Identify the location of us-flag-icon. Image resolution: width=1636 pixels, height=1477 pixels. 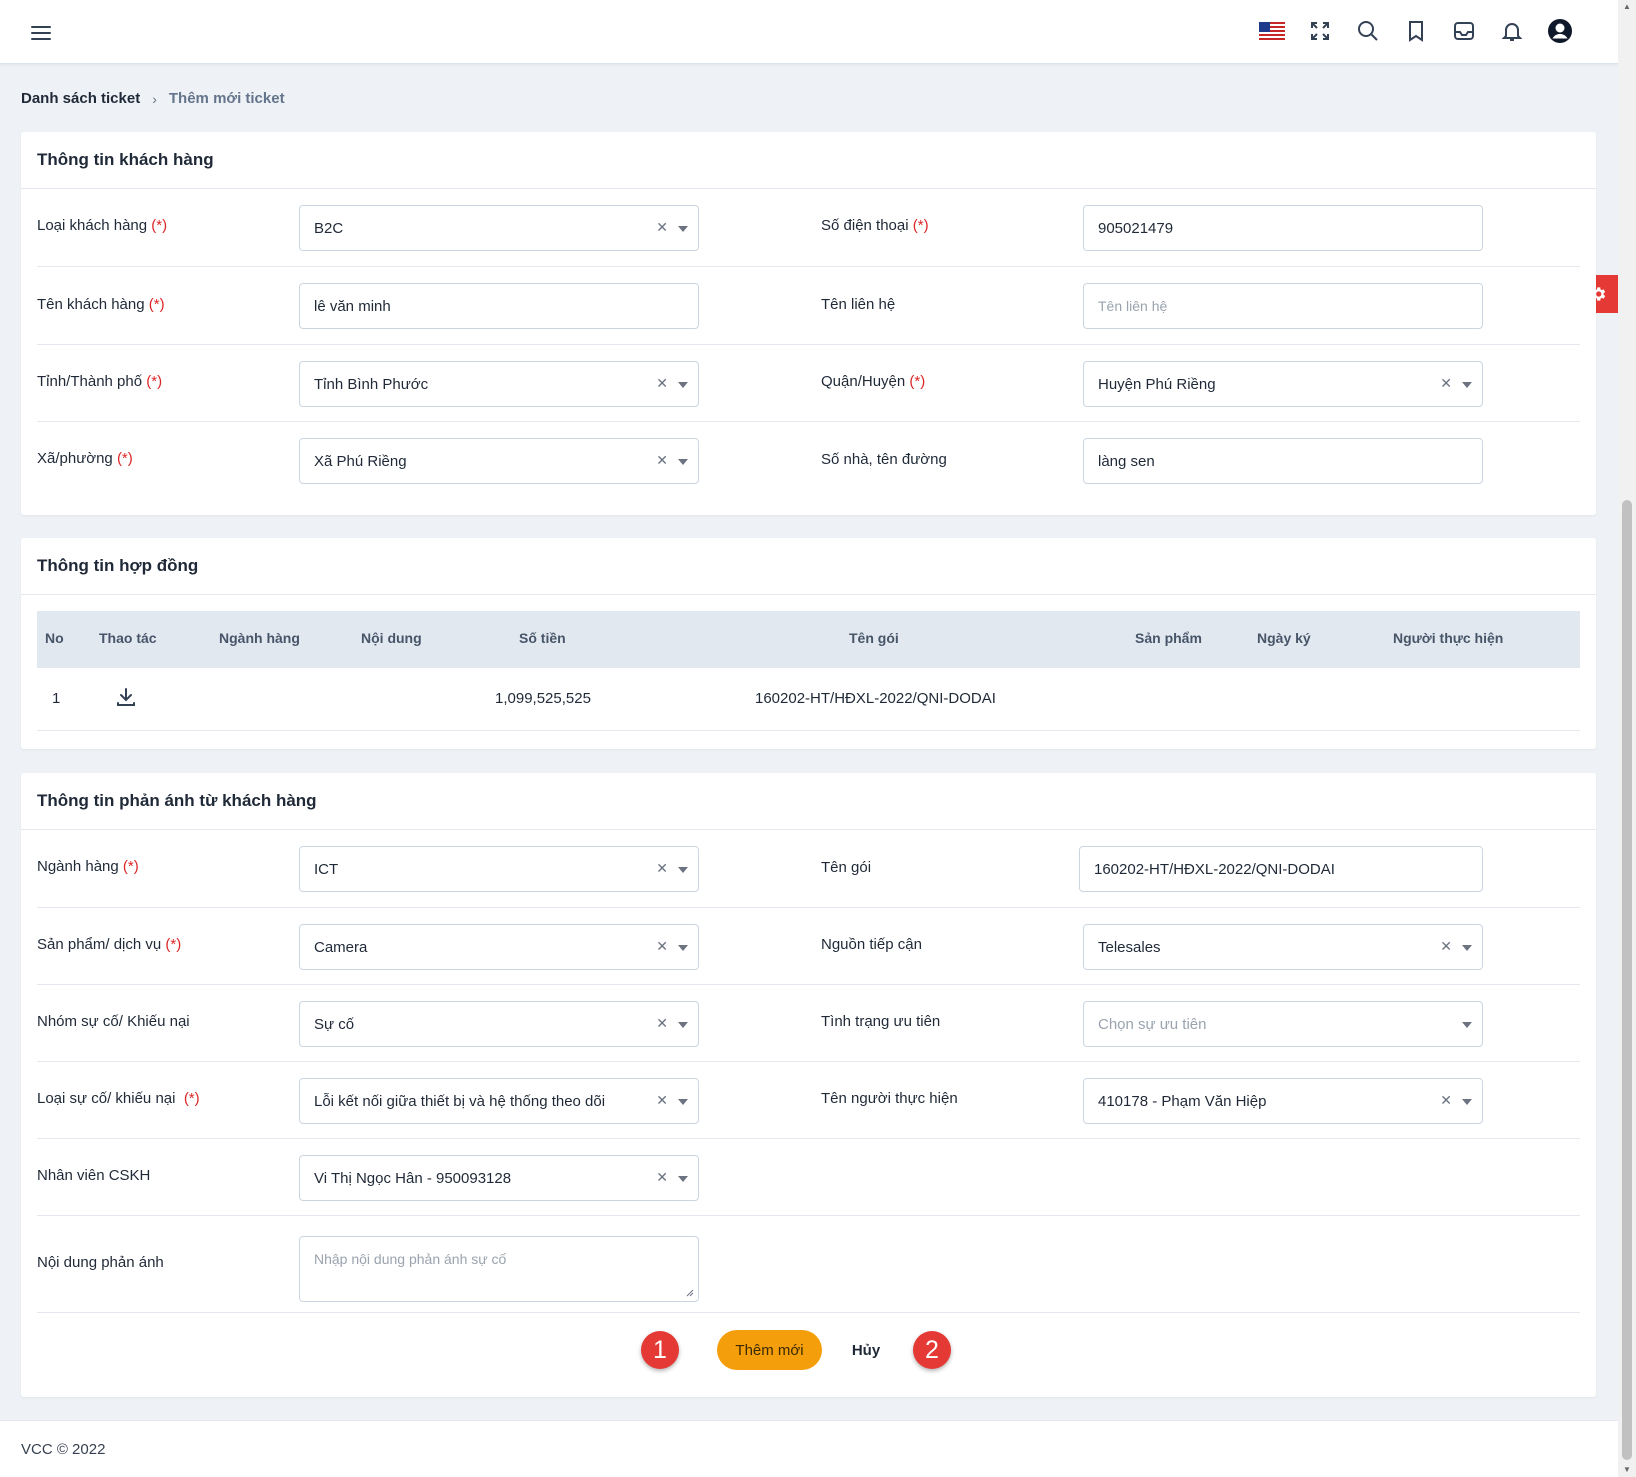
(1272, 31).